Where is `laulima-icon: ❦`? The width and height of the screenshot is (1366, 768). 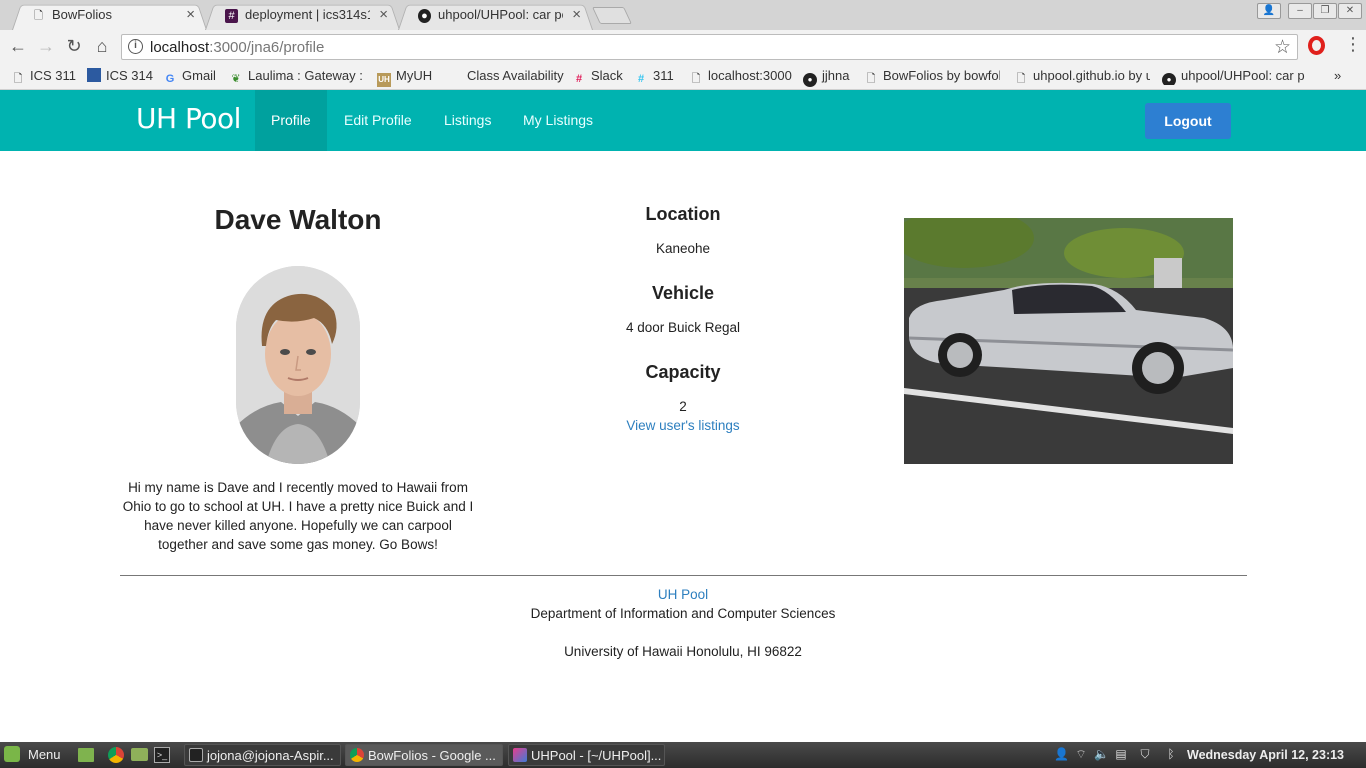
laulima-icon: ❦ is located at coordinates (236, 79).